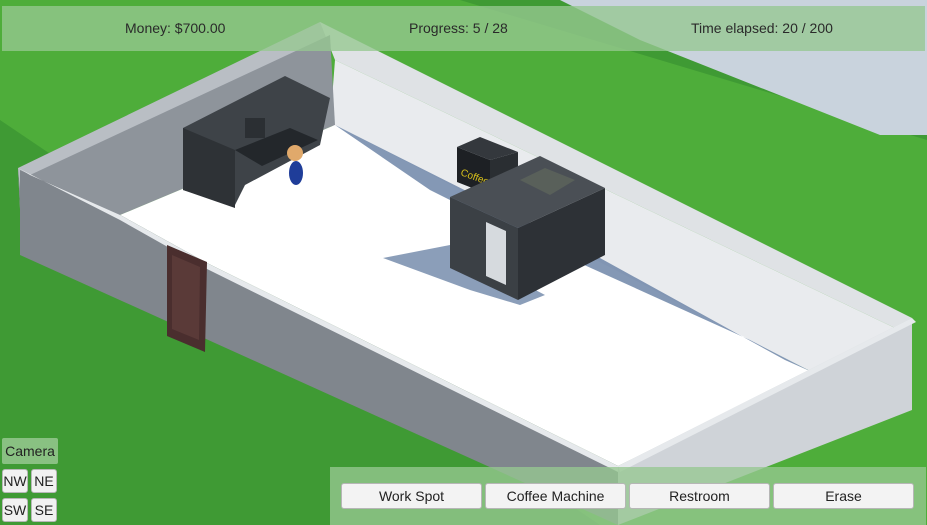 This screenshot has height=525, width=927. Describe the element at coordinates (186, 297) in the screenshot. I see `door-panel` at that location.